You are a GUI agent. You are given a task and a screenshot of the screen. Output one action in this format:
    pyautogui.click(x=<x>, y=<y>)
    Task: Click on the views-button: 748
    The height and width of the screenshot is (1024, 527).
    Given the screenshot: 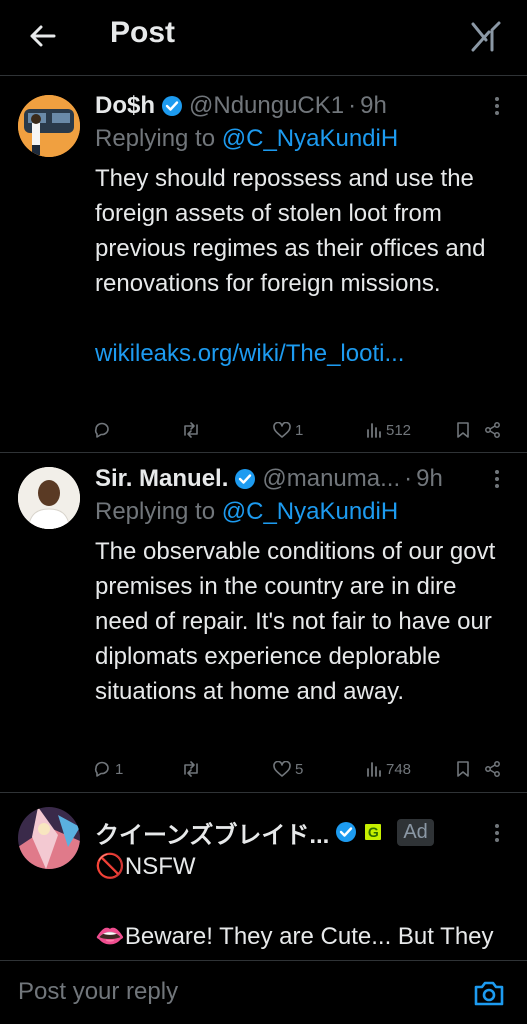 What is the action you would take?
    pyautogui.click(x=388, y=769)
    